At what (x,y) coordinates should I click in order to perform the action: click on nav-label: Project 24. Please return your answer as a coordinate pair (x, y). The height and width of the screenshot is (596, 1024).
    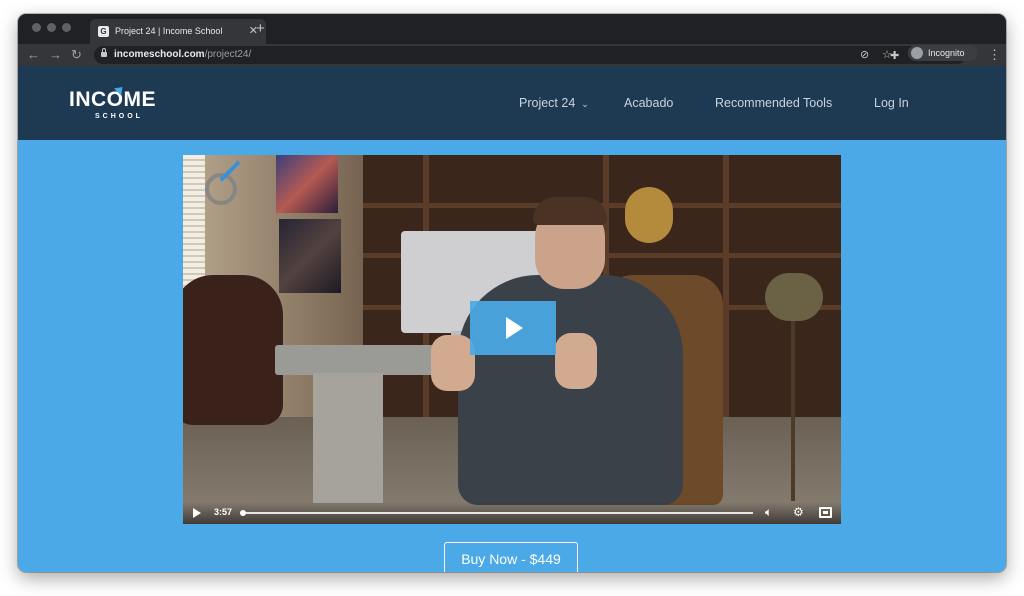
    Looking at the image, I should click on (547, 103).